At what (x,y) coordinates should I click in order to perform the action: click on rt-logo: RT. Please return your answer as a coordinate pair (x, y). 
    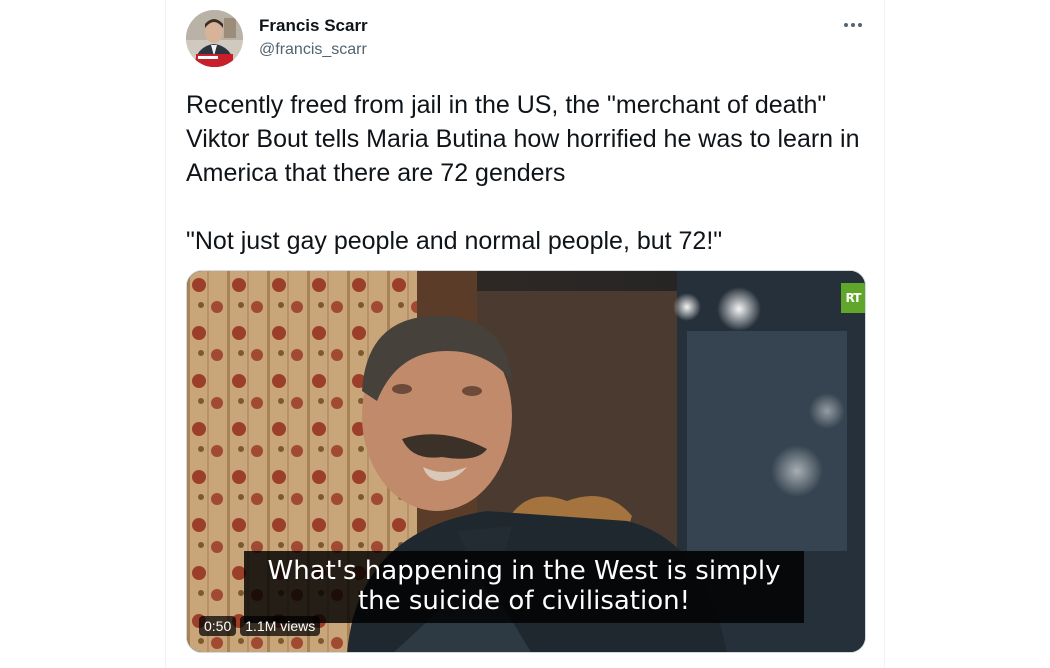
    Looking at the image, I should click on (853, 298).